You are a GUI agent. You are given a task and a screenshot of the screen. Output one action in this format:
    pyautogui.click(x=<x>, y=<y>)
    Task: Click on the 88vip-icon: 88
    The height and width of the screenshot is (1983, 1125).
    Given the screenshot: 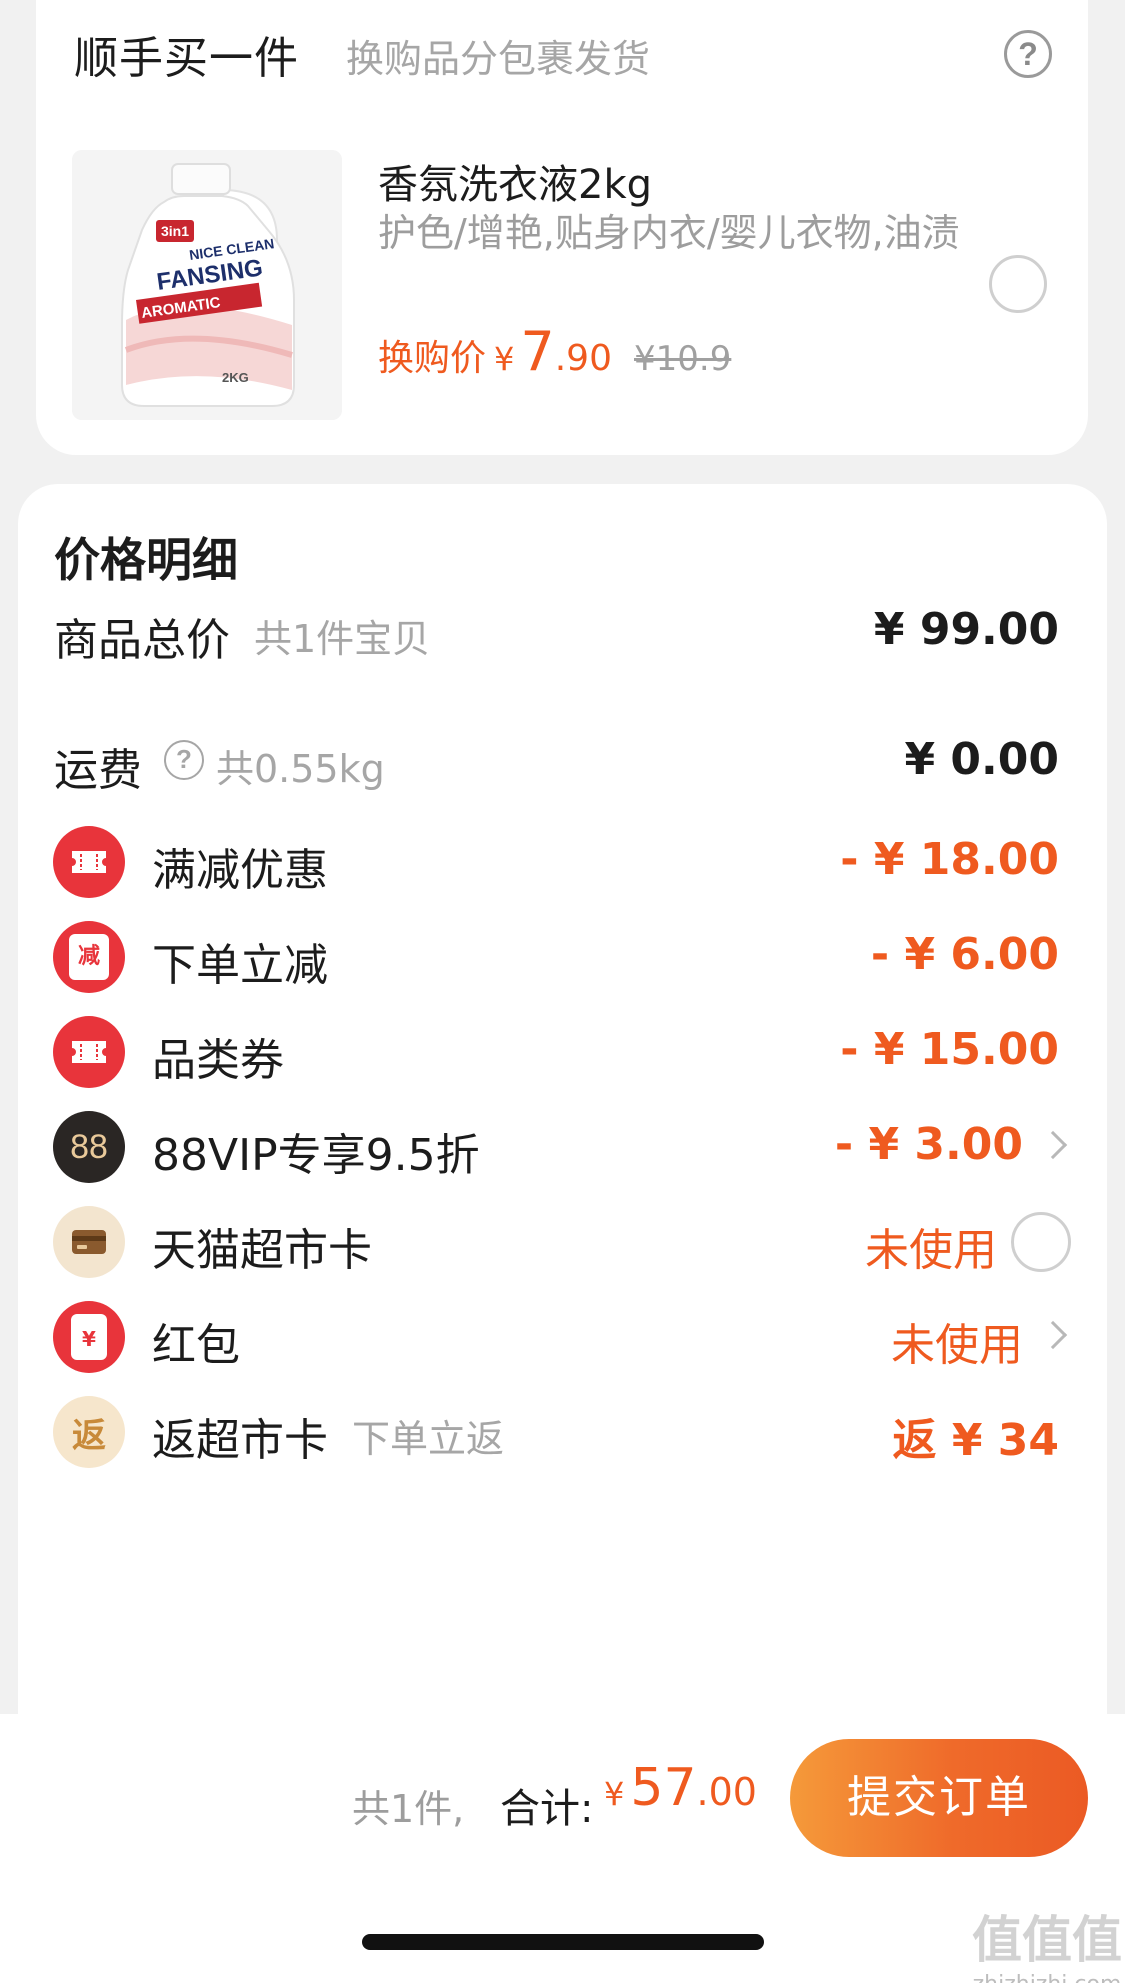 What is the action you would take?
    pyautogui.click(x=89, y=1147)
    